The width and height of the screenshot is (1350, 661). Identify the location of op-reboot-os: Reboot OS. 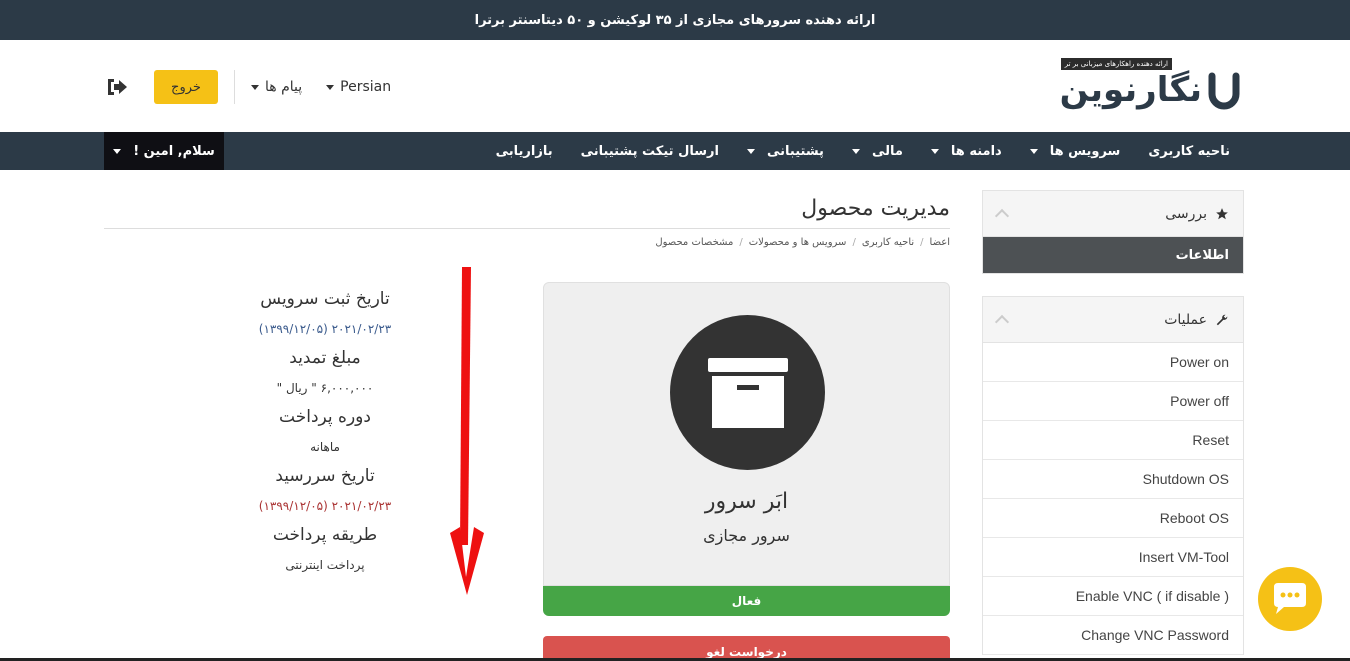
(1113, 518).